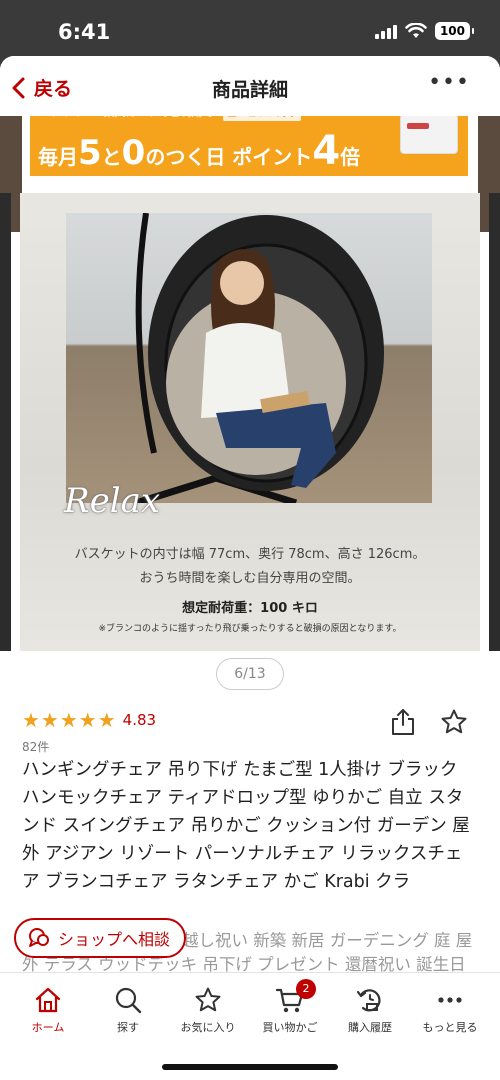 The image size is (500, 1080). Describe the element at coordinates (350, 157) in the screenshot. I see `banner-end: 倍` at that location.